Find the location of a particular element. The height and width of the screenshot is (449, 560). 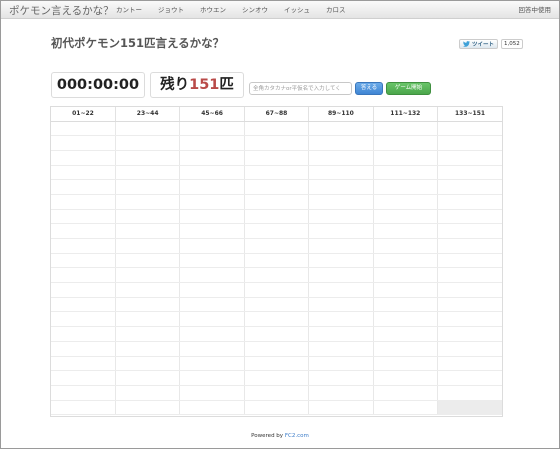

tweet-count: 1,052 is located at coordinates (512, 43).